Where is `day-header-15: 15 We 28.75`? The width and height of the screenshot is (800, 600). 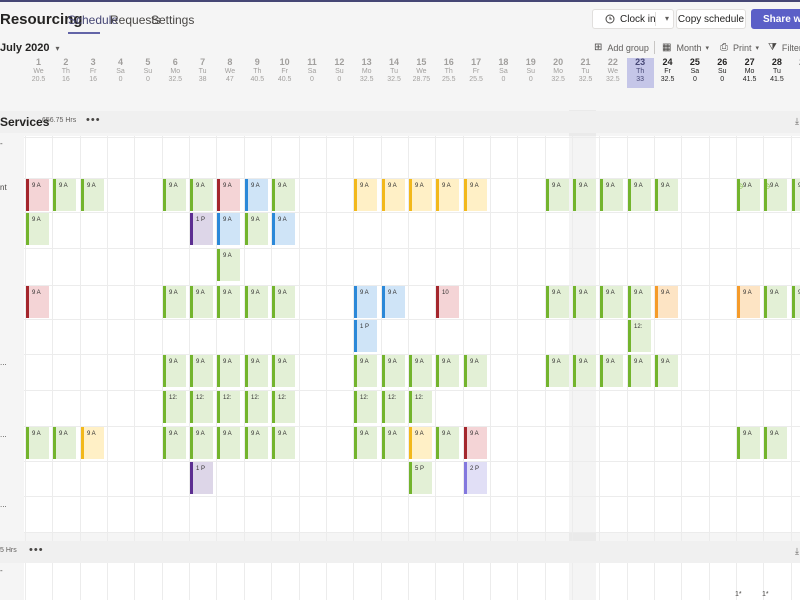 day-header-15: 15 We 28.75 is located at coordinates (421, 72).